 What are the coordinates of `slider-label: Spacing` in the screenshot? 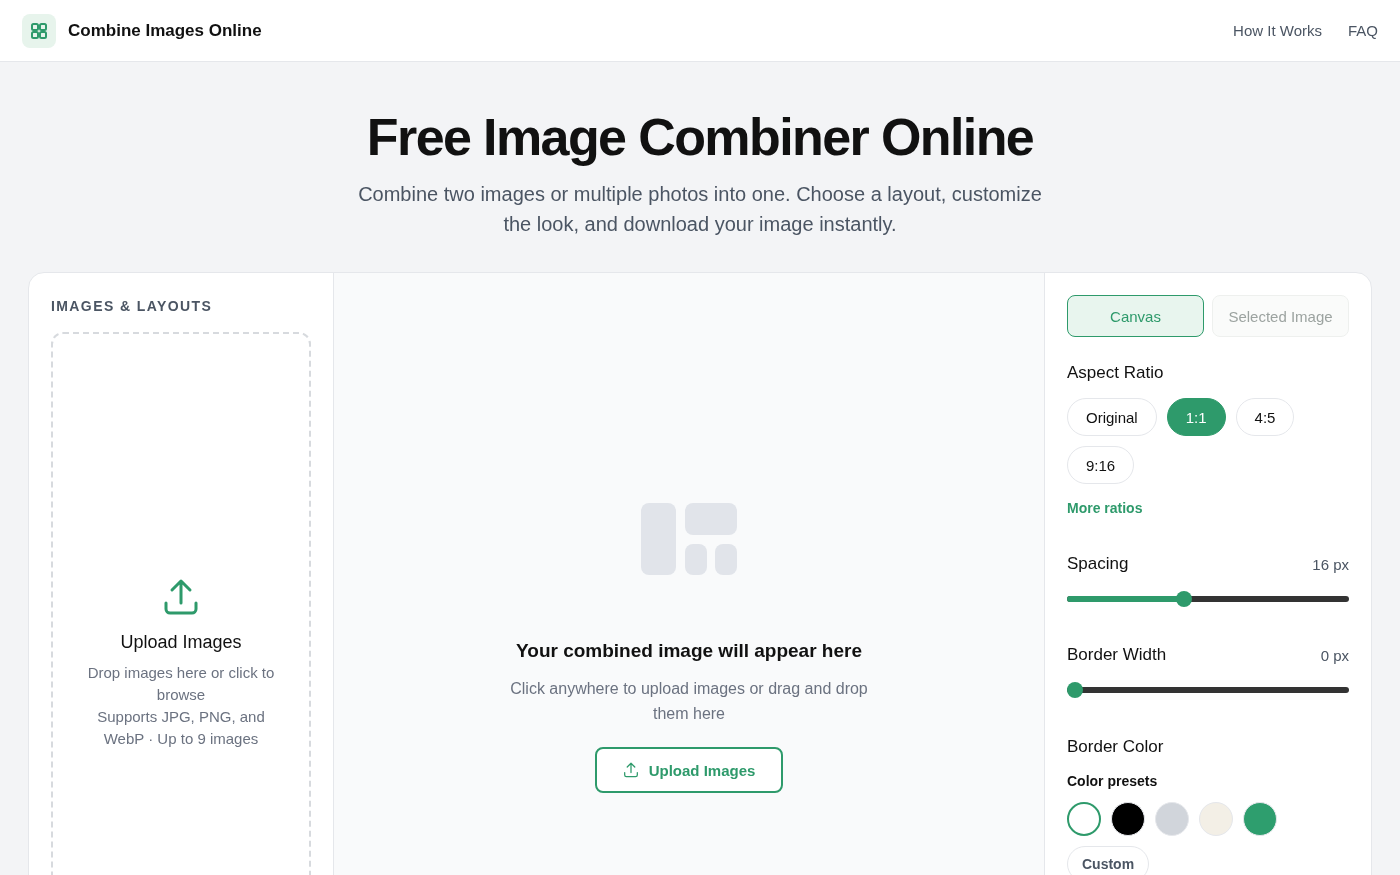 It's located at (1098, 564).